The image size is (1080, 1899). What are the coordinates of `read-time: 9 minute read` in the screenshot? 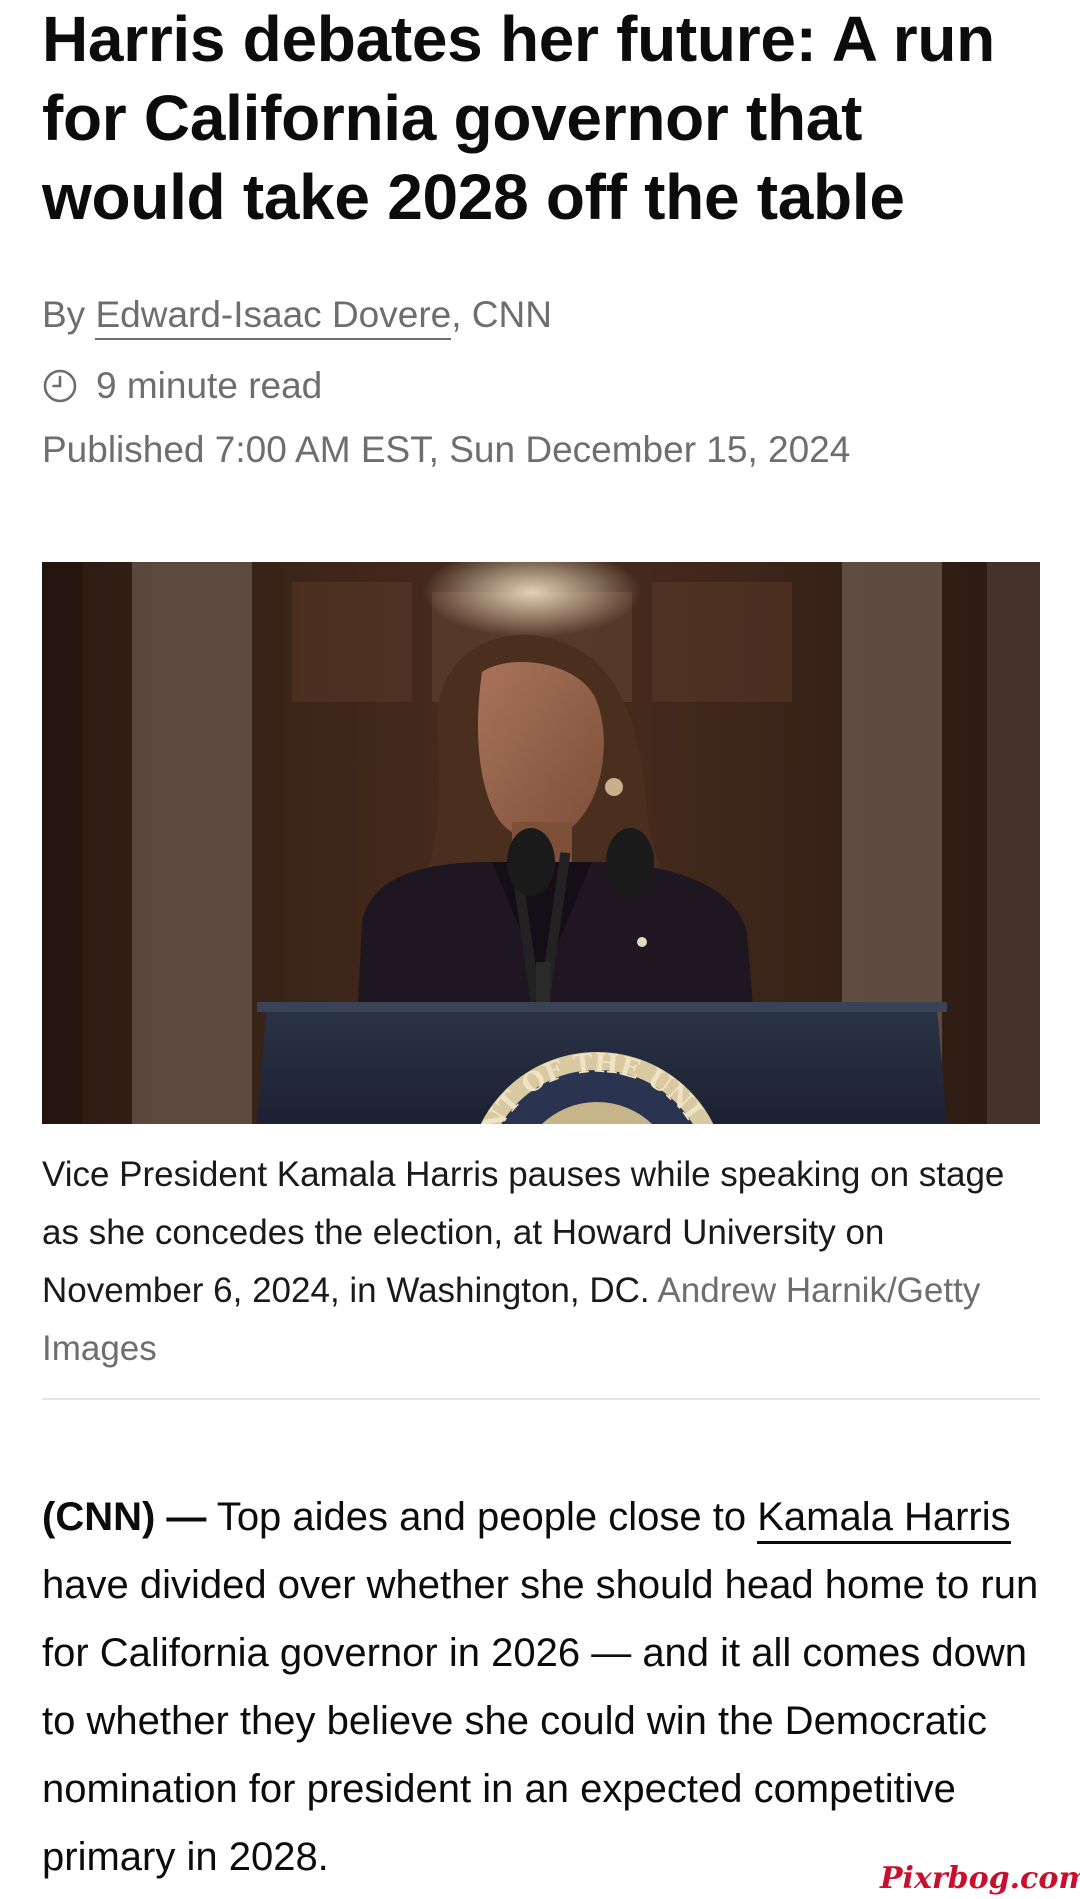 It's located at (182, 386).